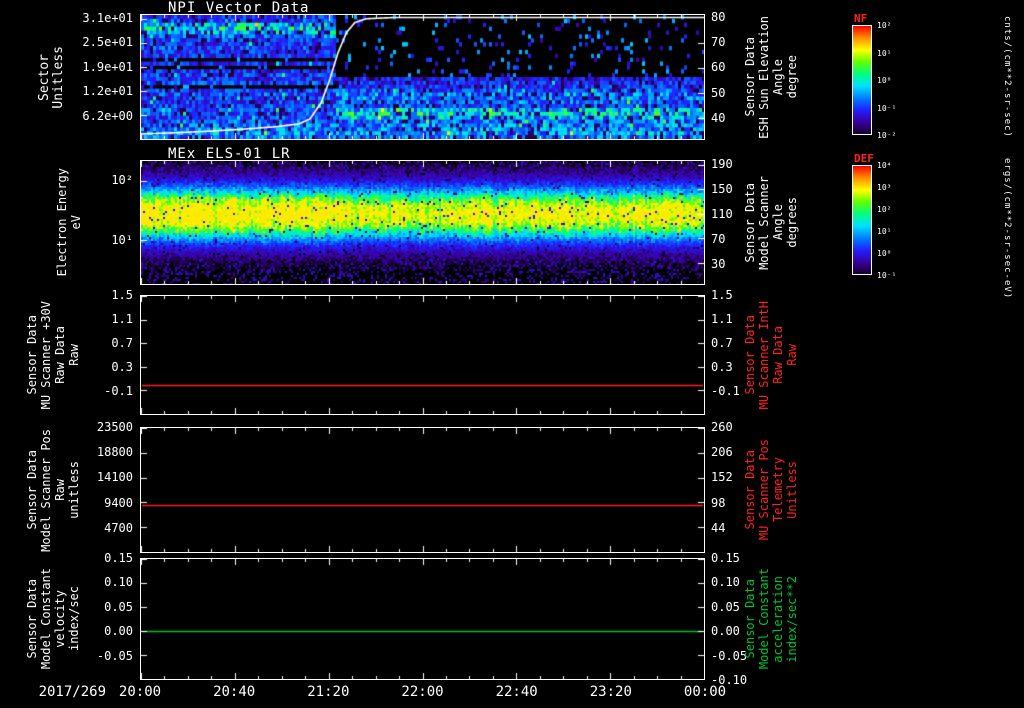  I want to click on y-axis-tick-label: 30, so click(718, 263).